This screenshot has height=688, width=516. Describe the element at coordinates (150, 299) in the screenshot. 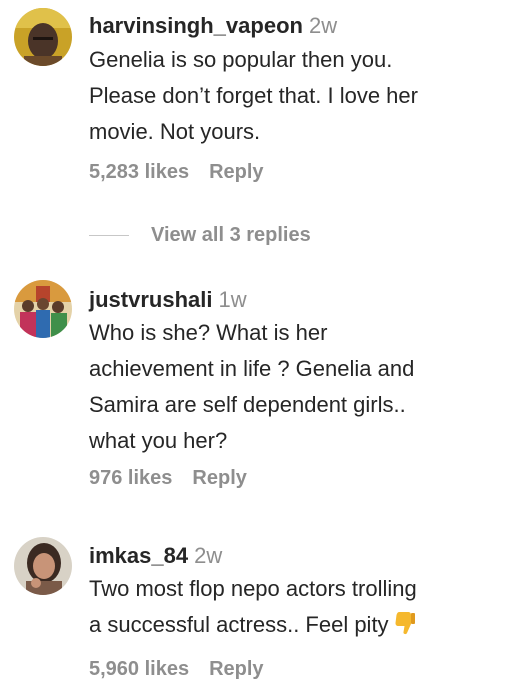

I see `username: justvrushali` at that location.